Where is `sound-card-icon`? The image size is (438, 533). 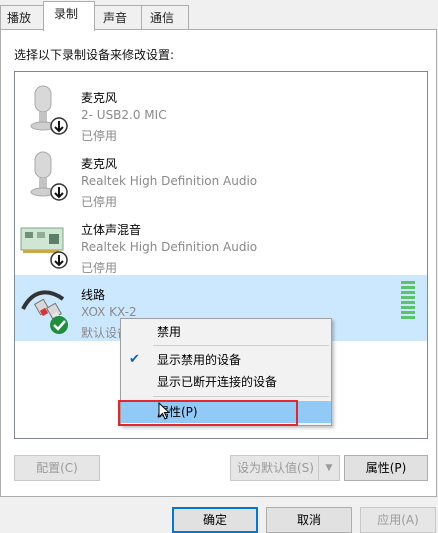
sound-card-icon is located at coordinates (47, 242).